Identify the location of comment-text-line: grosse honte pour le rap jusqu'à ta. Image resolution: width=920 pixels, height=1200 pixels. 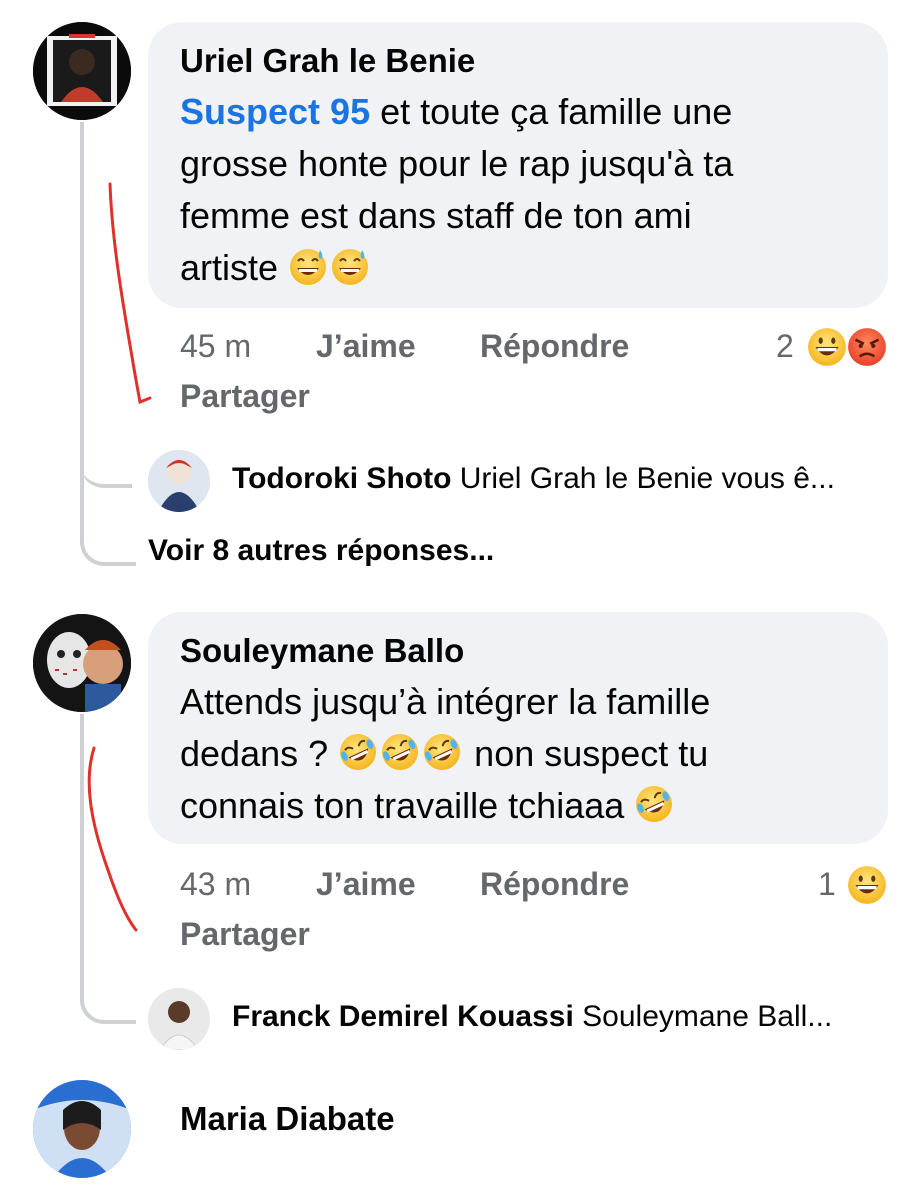
(457, 163).